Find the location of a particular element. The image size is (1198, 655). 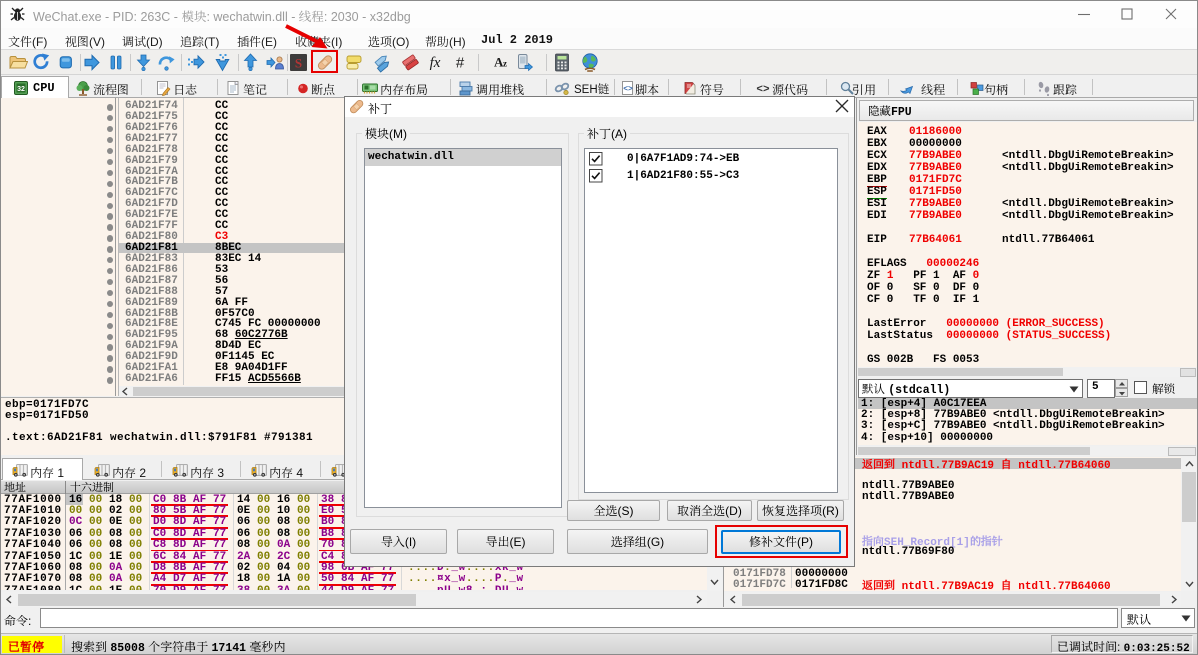

svg-text: 32 is located at coordinates (21, 89).